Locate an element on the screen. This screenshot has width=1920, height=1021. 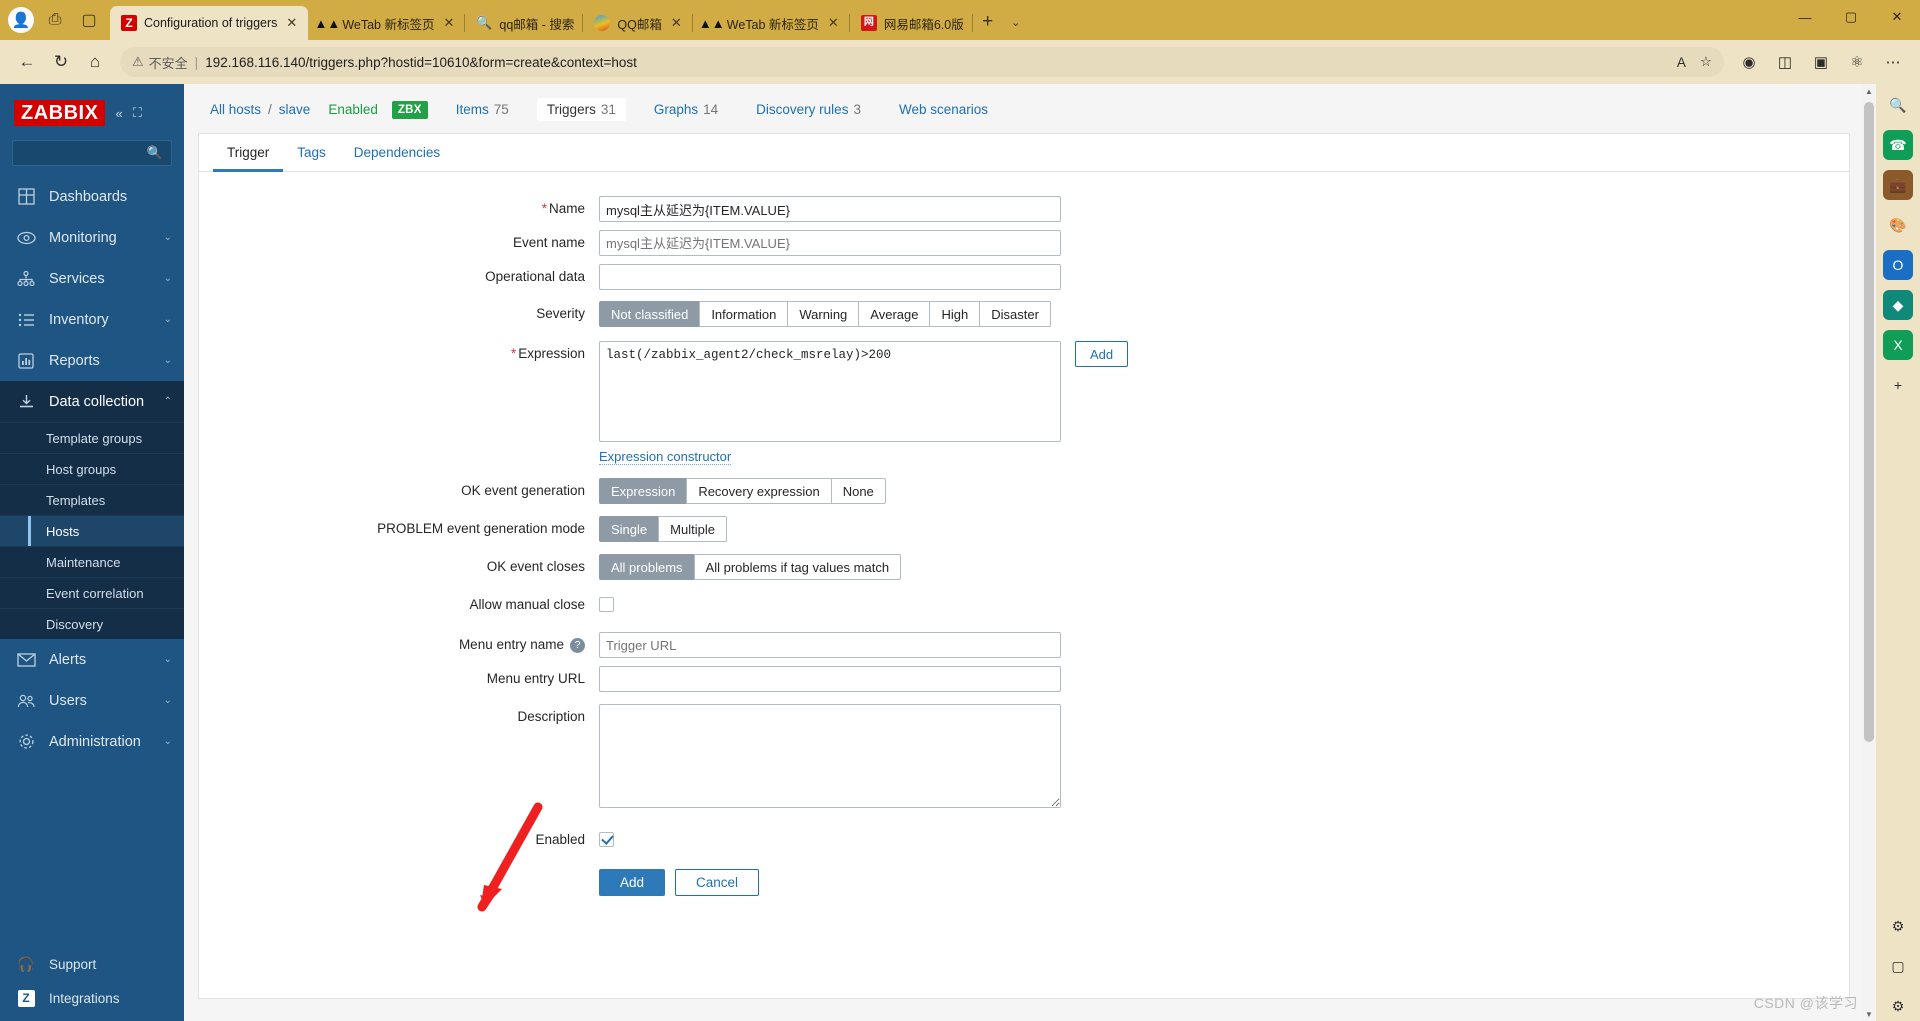
sidebar-item-dashboards: Dashboards is located at coordinates (92, 196).